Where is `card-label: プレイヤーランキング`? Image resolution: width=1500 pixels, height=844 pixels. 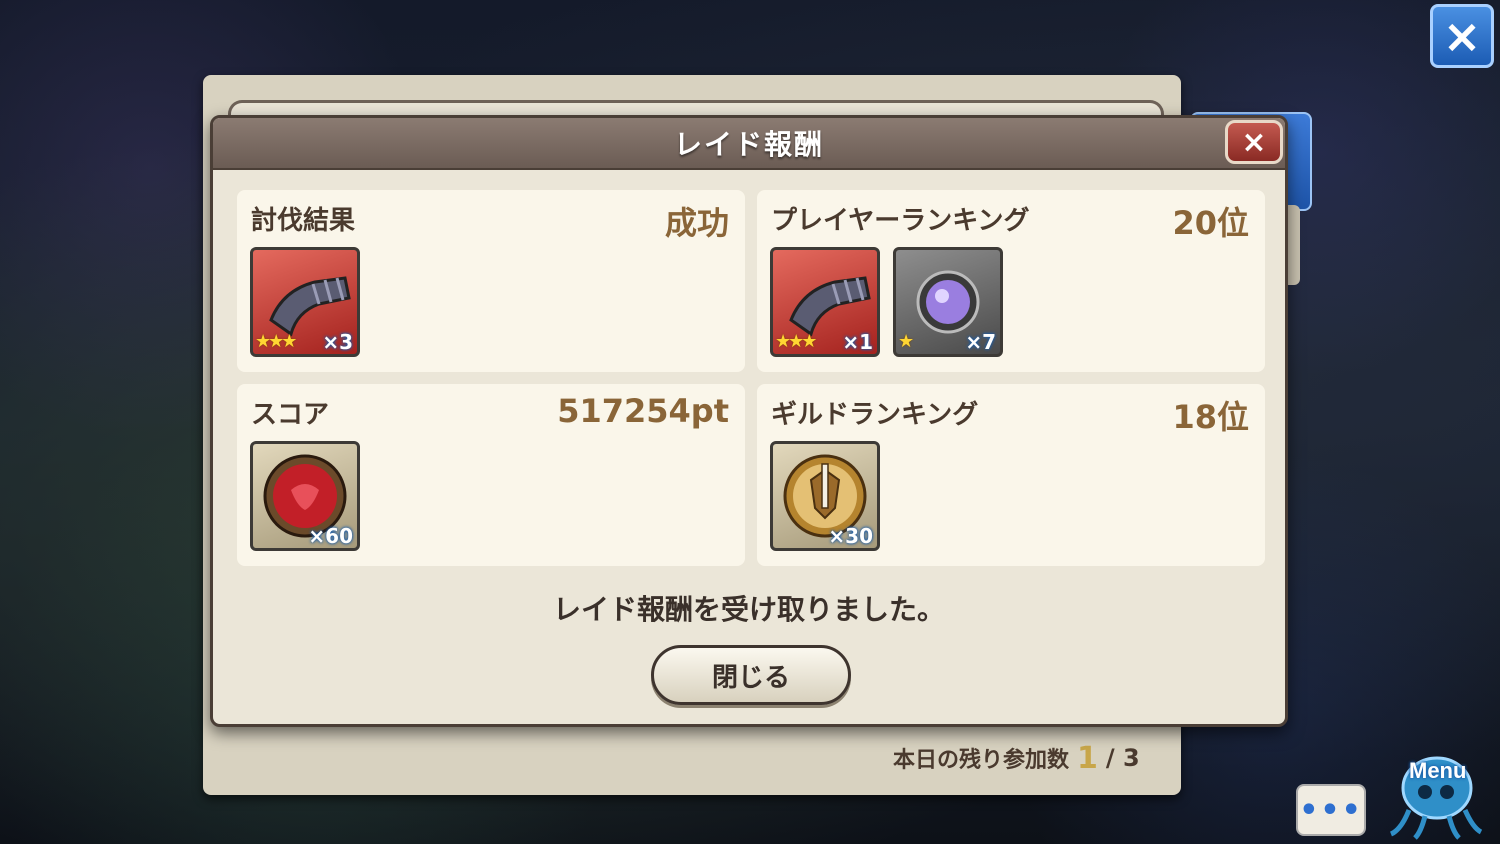 card-label: プレイヤーランキング is located at coordinates (900, 221).